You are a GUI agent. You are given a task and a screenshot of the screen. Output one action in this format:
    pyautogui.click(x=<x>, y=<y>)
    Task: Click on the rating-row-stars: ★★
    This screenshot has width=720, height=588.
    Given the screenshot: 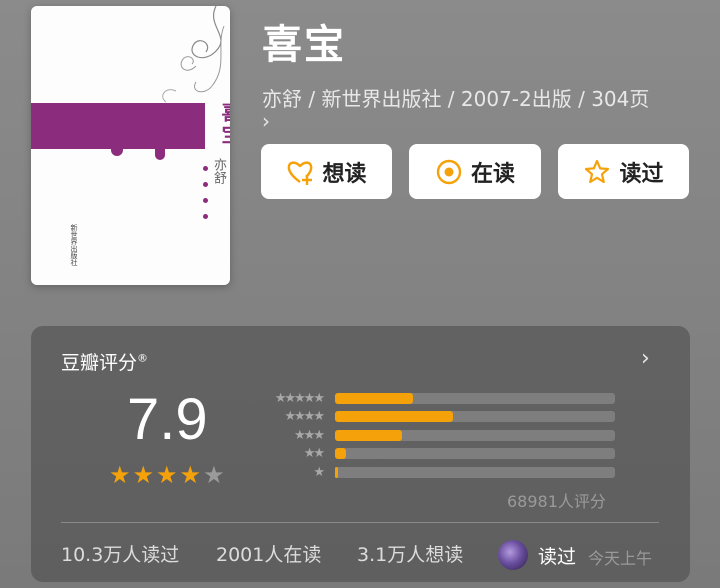 What is the action you would take?
    pyautogui.click(x=314, y=454)
    